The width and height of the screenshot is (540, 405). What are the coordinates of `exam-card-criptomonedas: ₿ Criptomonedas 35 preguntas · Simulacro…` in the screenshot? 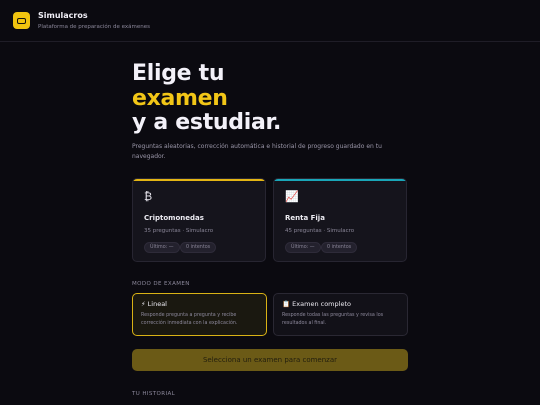 It's located at (199, 220).